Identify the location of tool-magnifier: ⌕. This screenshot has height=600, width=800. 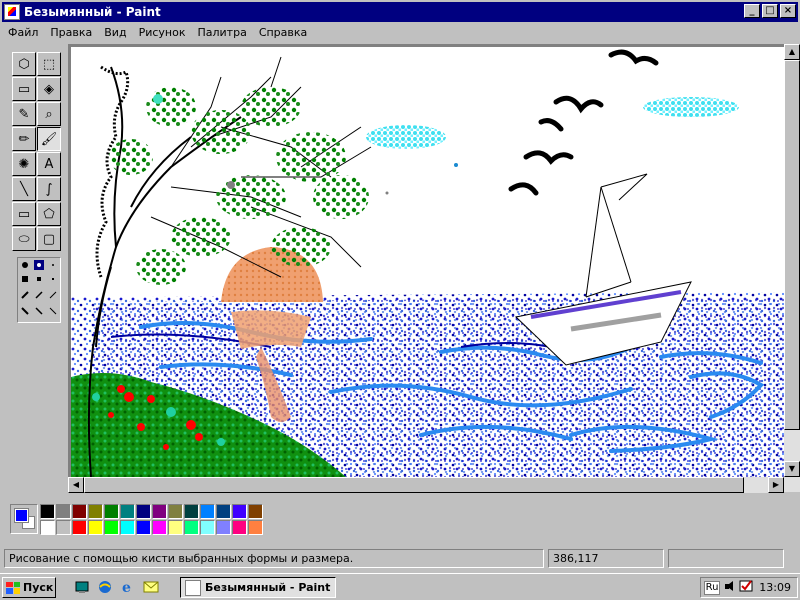
(49, 114).